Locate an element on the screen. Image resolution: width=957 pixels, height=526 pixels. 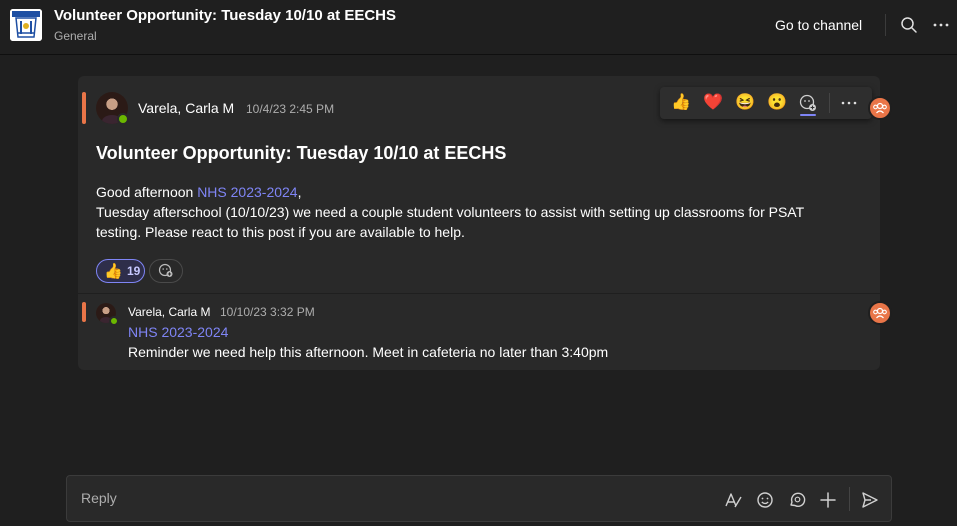
reaction-toolbar-divider is located at coordinates (829, 103).